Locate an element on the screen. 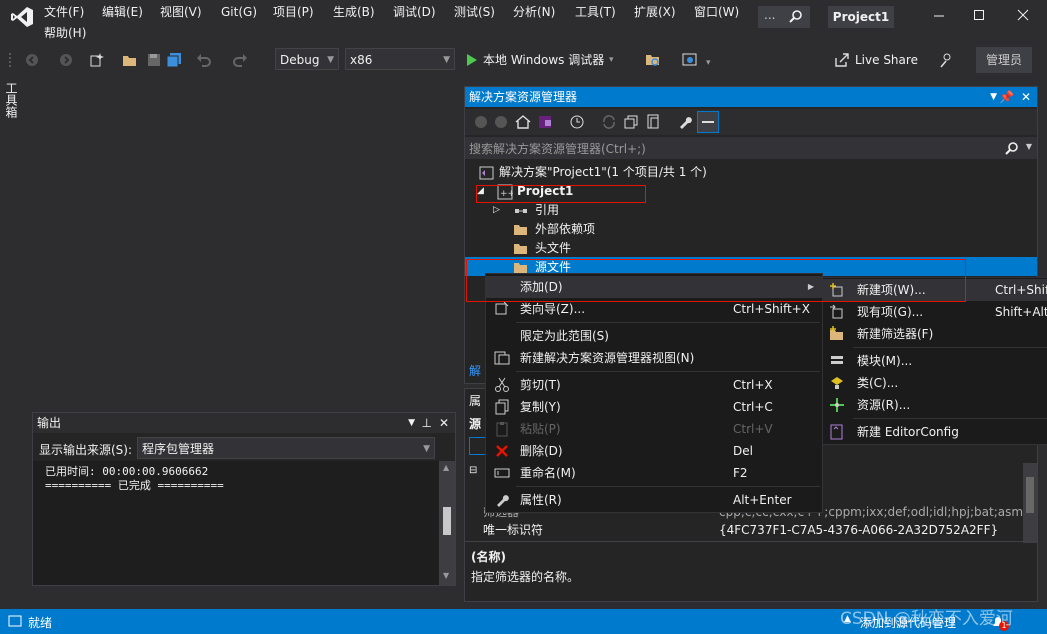  menu-build: 生成(B) is located at coordinates (354, 12).